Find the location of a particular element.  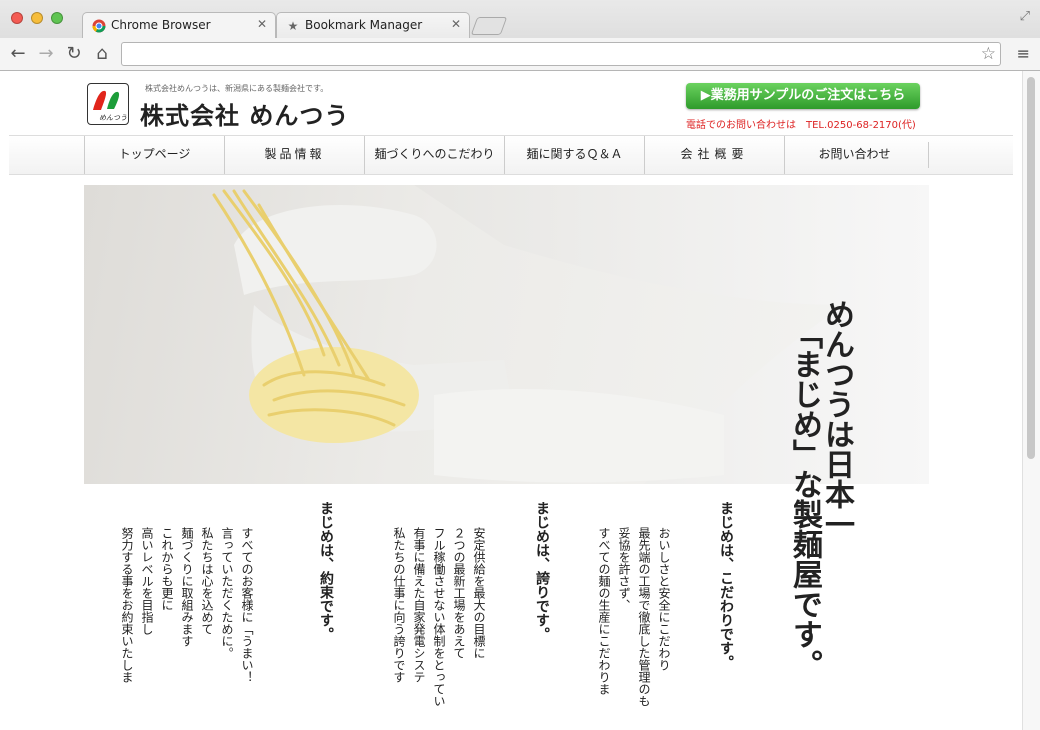

body-line: これからも更に is located at coordinates (167, 569).